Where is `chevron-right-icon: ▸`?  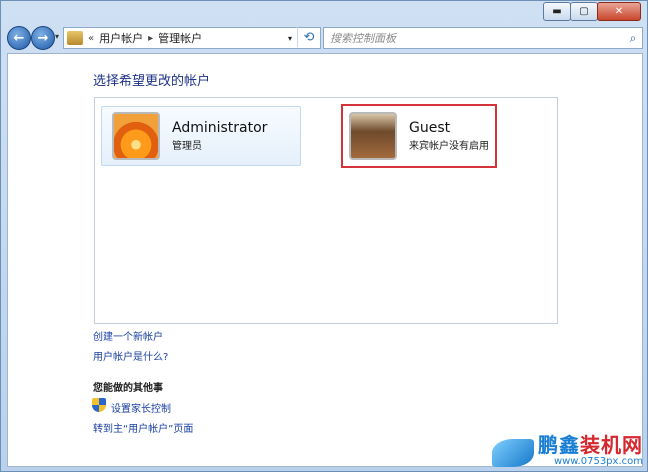 chevron-right-icon: ▸ is located at coordinates (150, 38).